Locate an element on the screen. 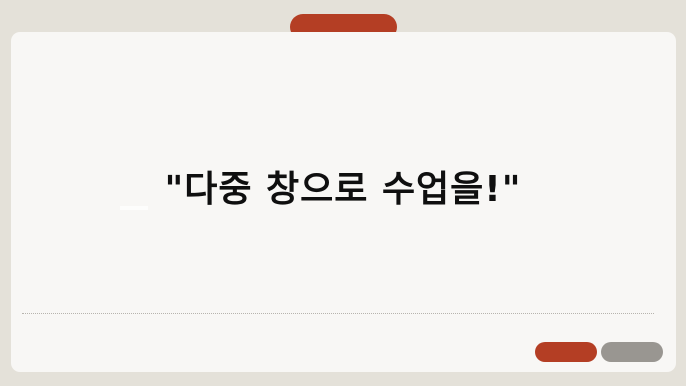 This screenshot has width=686, height=386. slide-headline: "다중 창으로 수업을!" is located at coordinates (343, 189).